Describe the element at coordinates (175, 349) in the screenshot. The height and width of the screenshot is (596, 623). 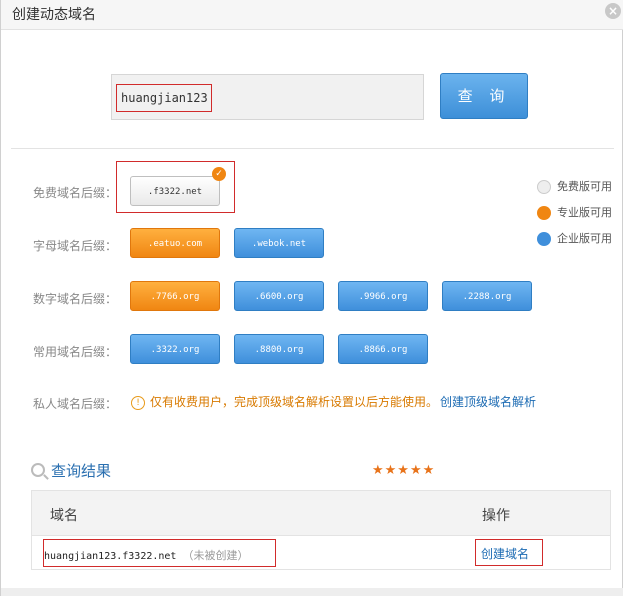
I see `suffix-option-3322-org: .3322.org` at that location.